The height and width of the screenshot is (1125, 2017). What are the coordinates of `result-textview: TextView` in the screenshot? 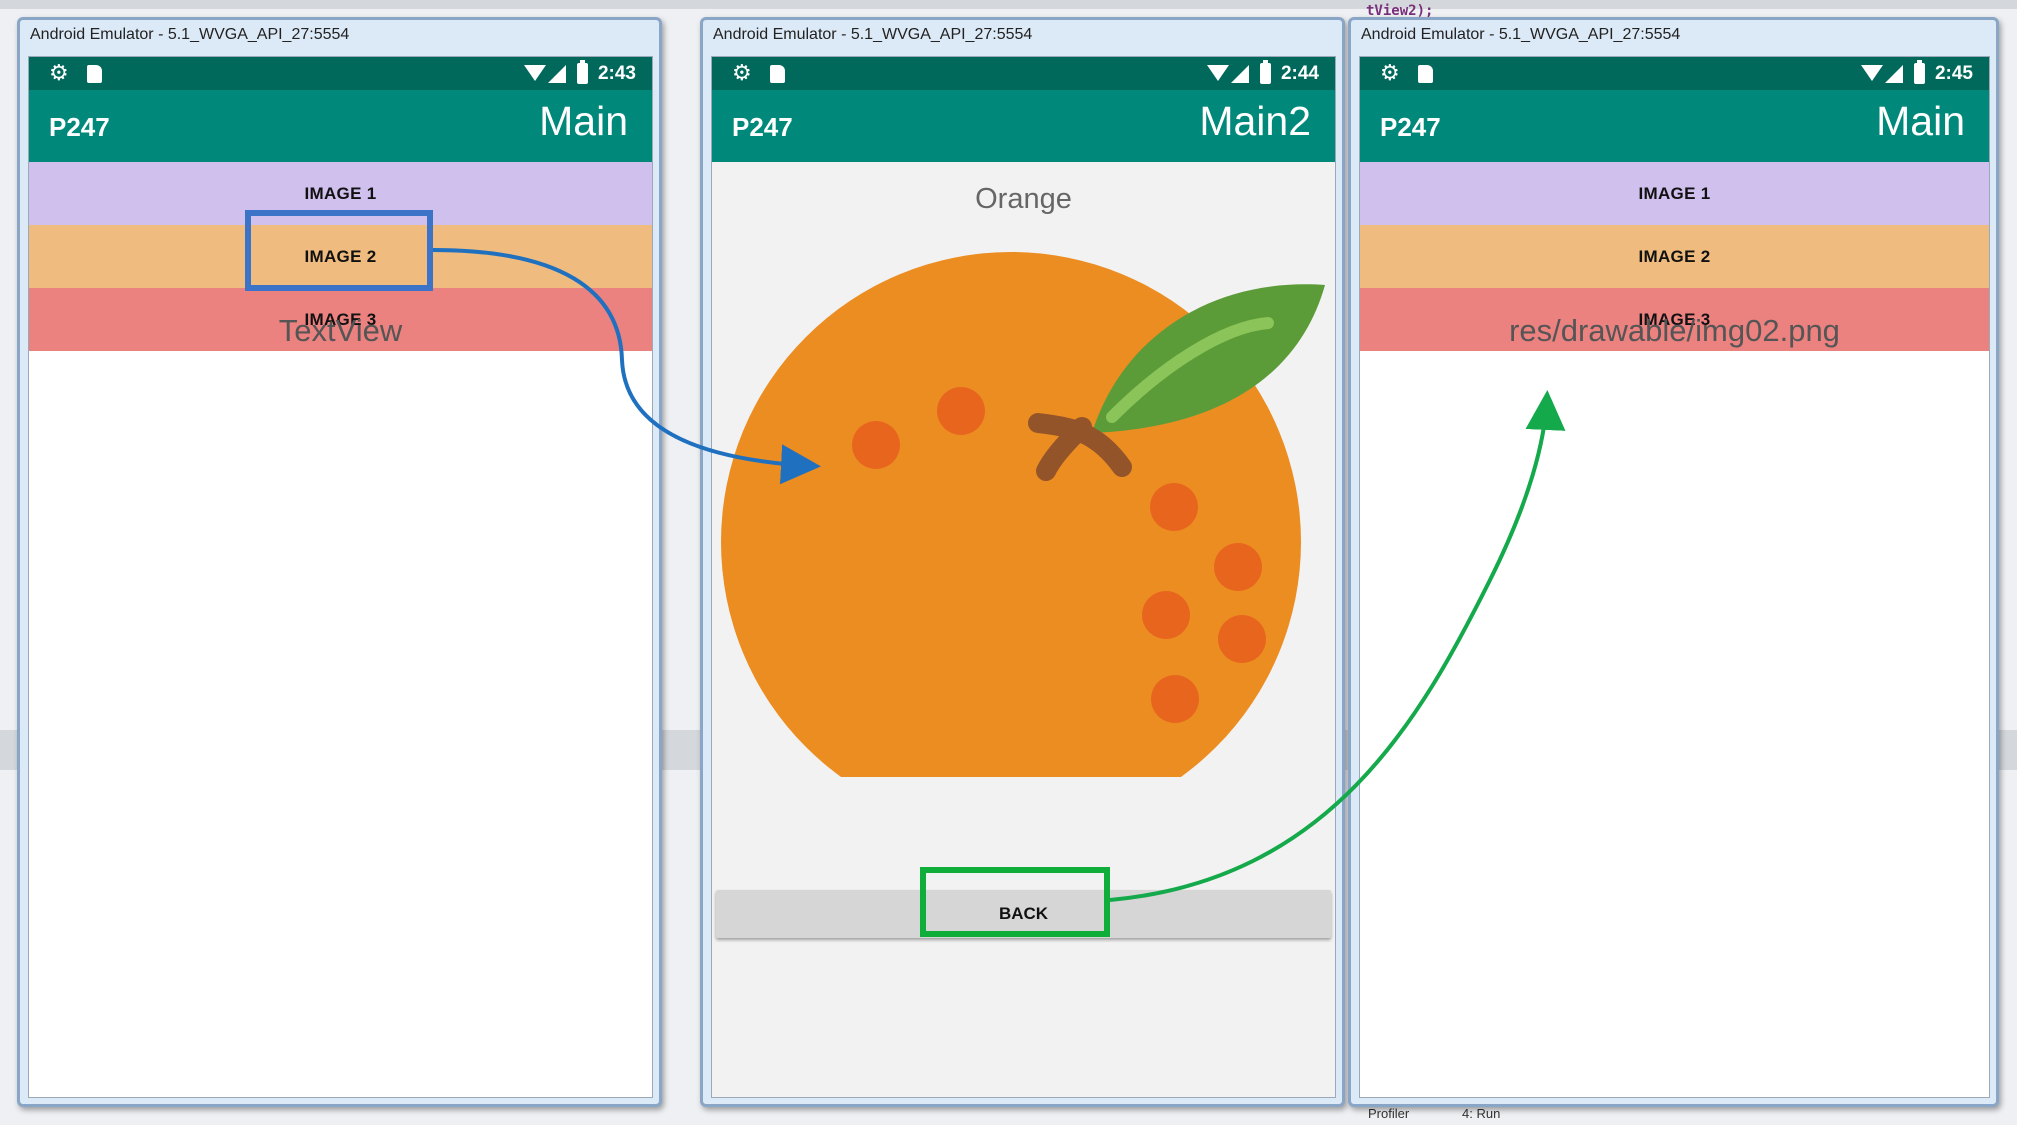 It's located at (340, 330).